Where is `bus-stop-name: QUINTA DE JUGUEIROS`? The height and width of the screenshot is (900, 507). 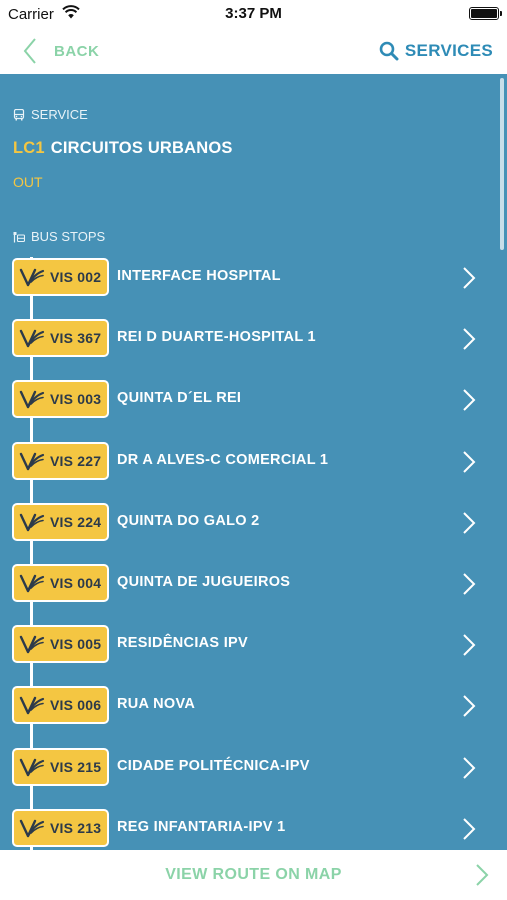 bus-stop-name: QUINTA DE JUGUEIROS is located at coordinates (204, 582).